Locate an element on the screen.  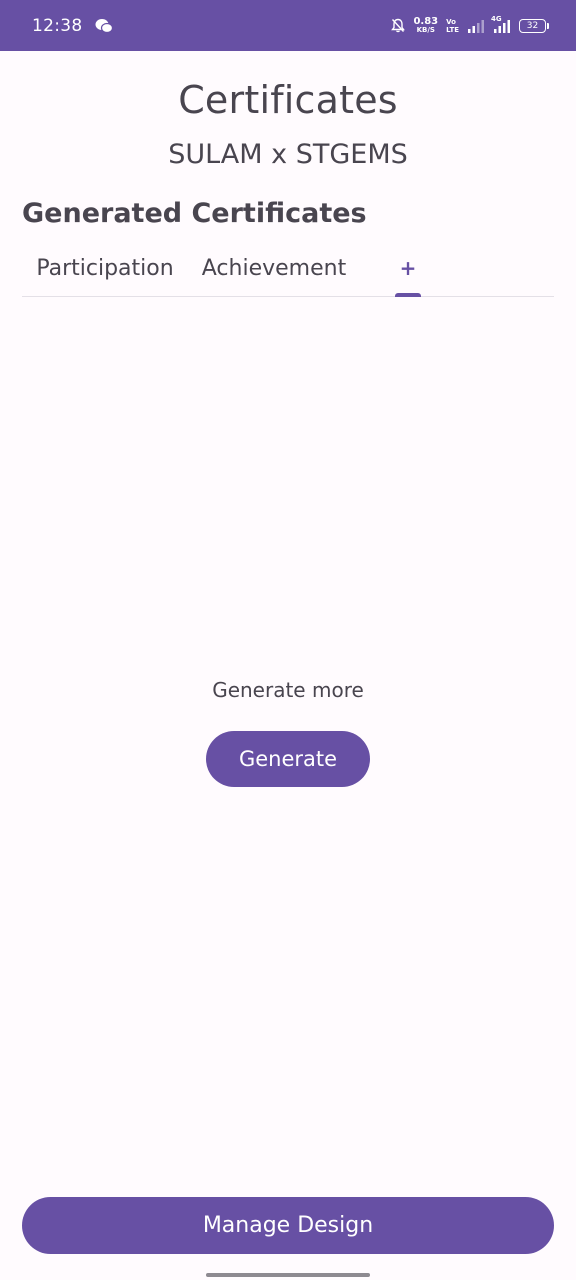
manage-design-button: Manage Design is located at coordinates (288, 1225).